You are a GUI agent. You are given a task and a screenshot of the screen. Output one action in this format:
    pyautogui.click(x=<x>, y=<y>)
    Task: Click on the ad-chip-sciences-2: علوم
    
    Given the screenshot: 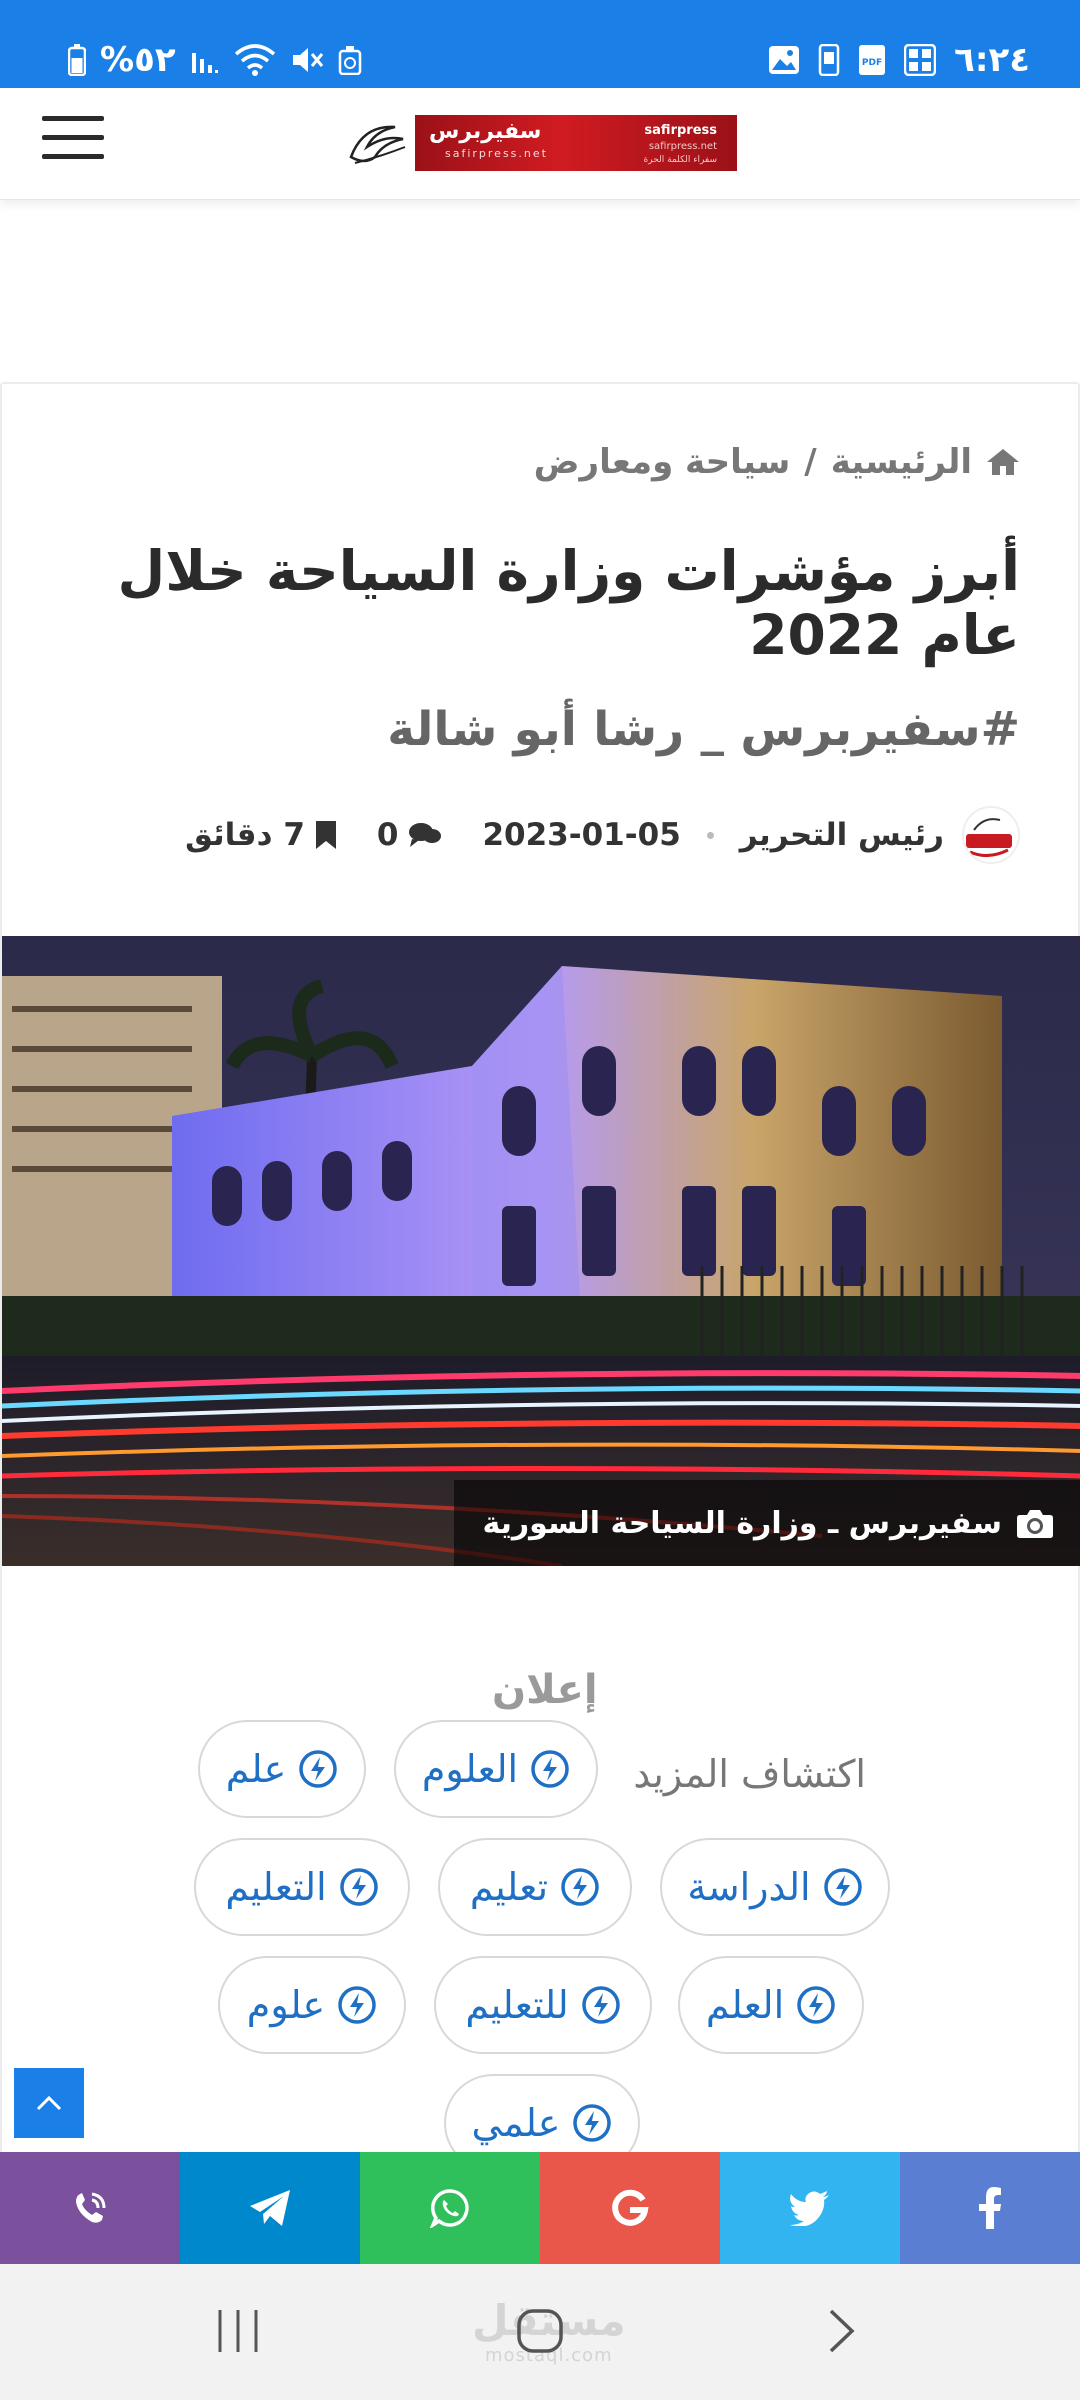 What is the action you would take?
    pyautogui.click(x=312, y=2005)
    